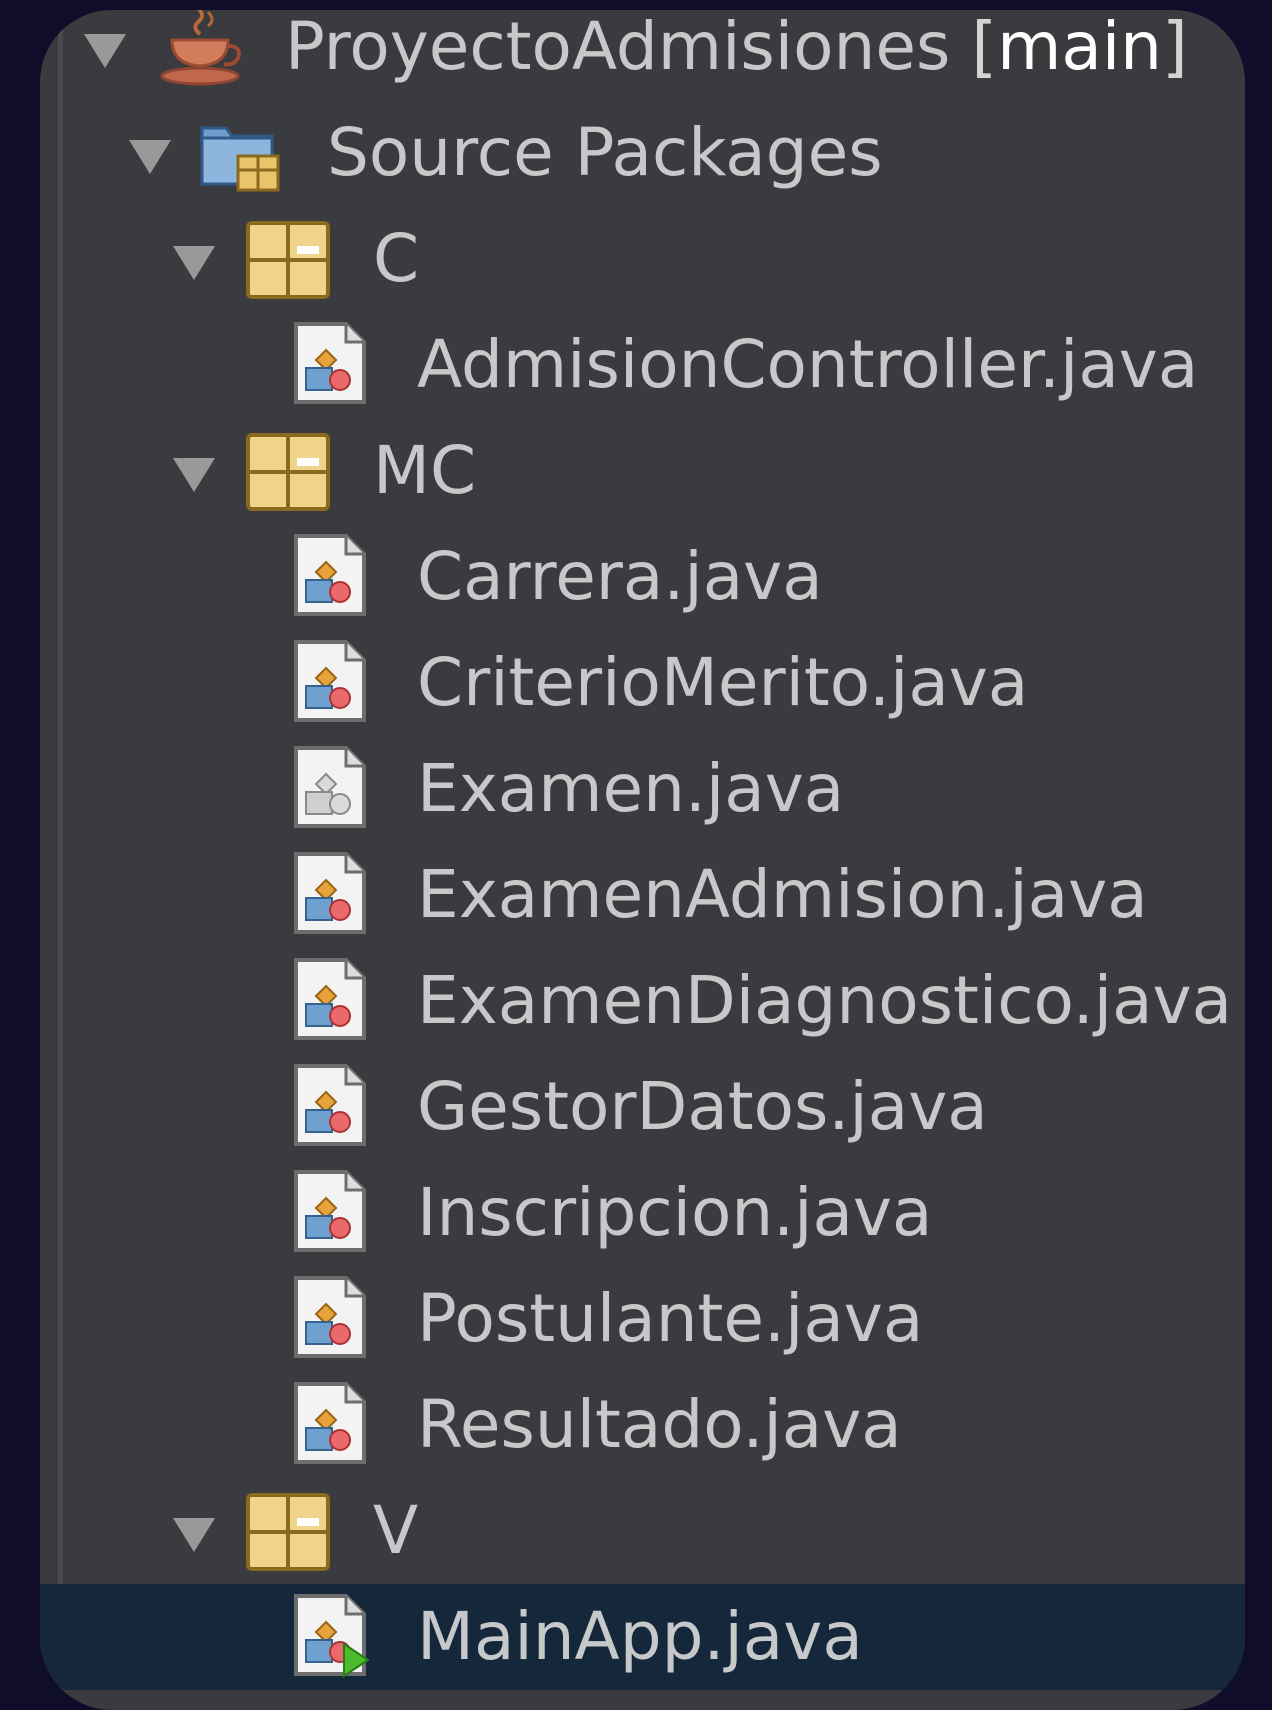 The height and width of the screenshot is (1710, 1272). I want to click on branch-close-bracket: ], so click(1175, 47).